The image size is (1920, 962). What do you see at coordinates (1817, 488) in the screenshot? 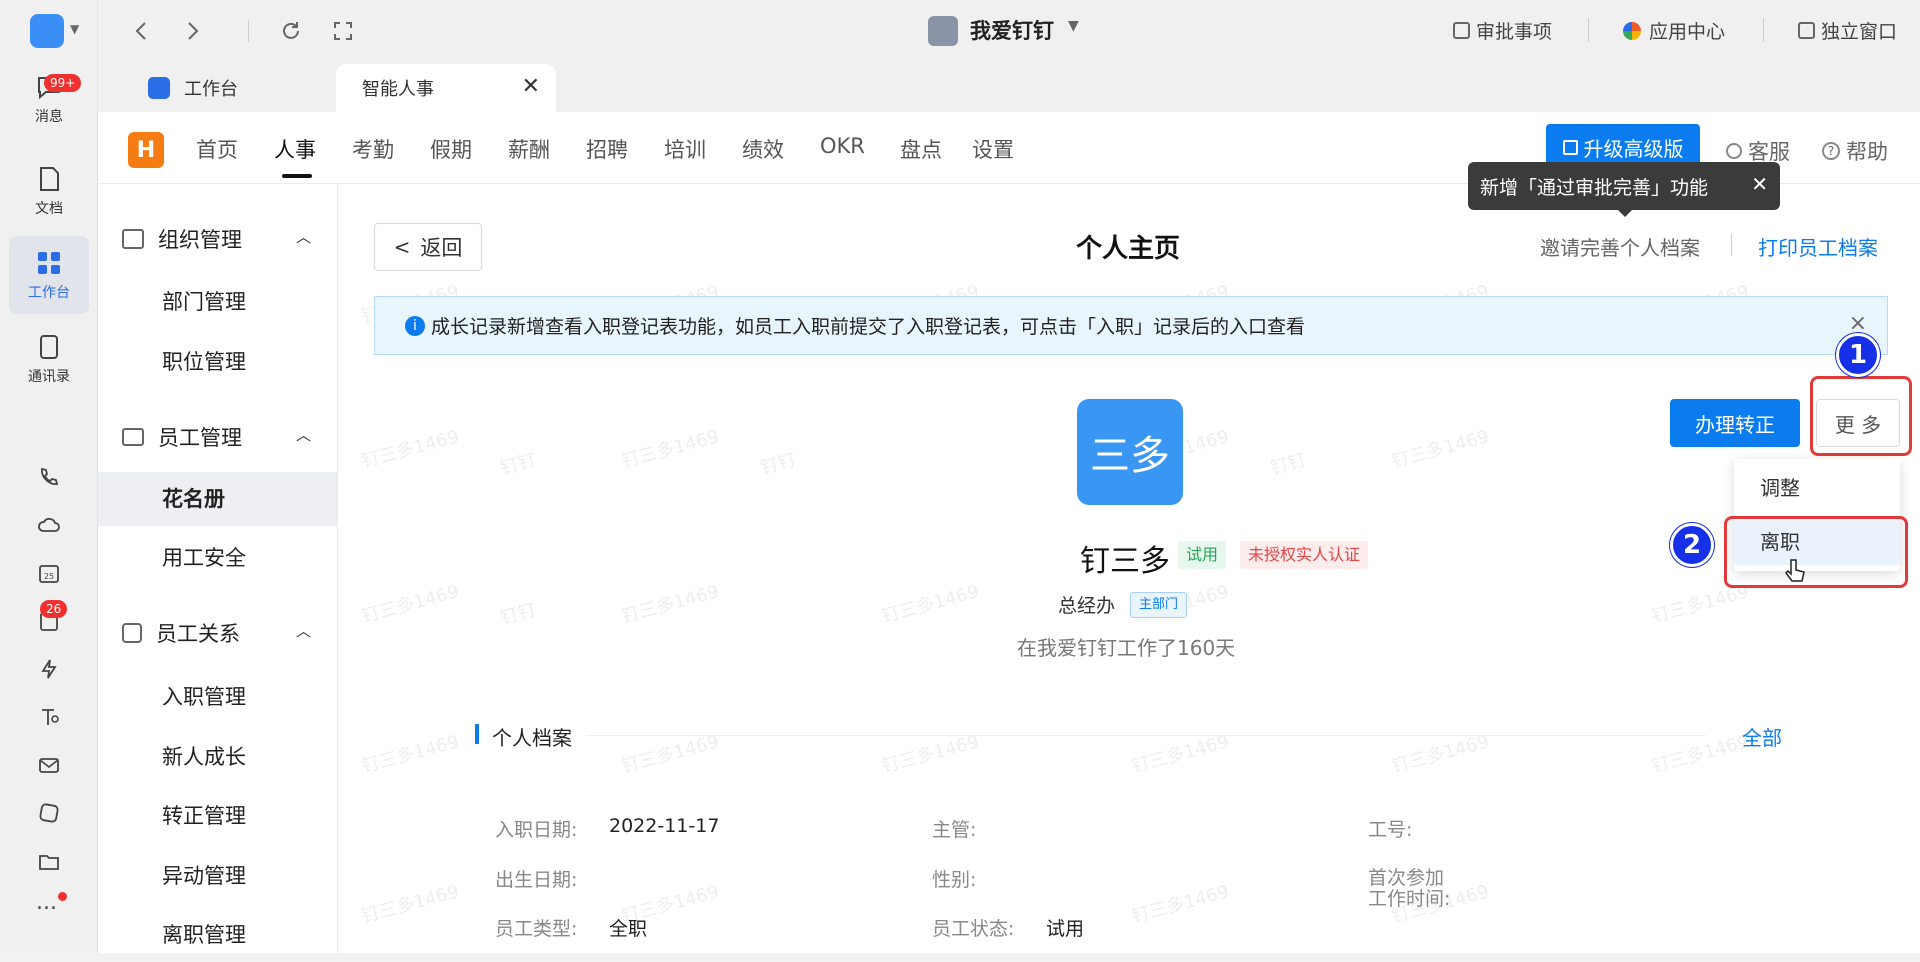
I see `menu-item-adjust: 调整` at bounding box center [1817, 488].